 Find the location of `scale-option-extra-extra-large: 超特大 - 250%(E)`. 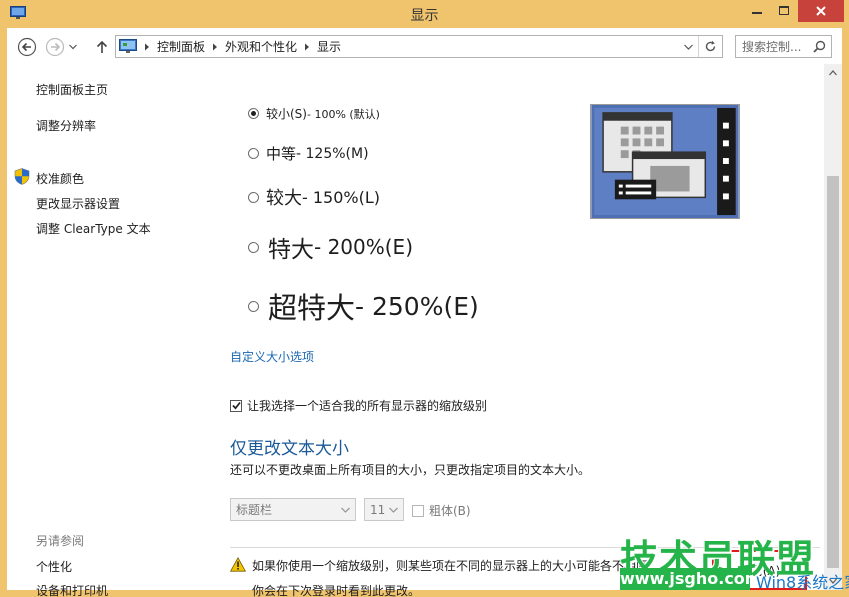

scale-option-extra-extra-large: 超特大 - 250%(E) is located at coordinates (363, 306).